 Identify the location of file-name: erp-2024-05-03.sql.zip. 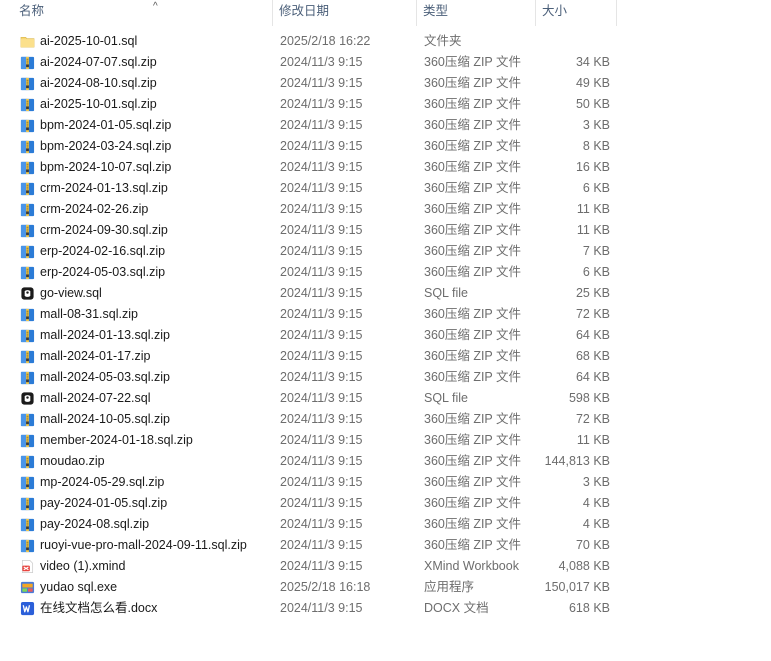
(103, 272).